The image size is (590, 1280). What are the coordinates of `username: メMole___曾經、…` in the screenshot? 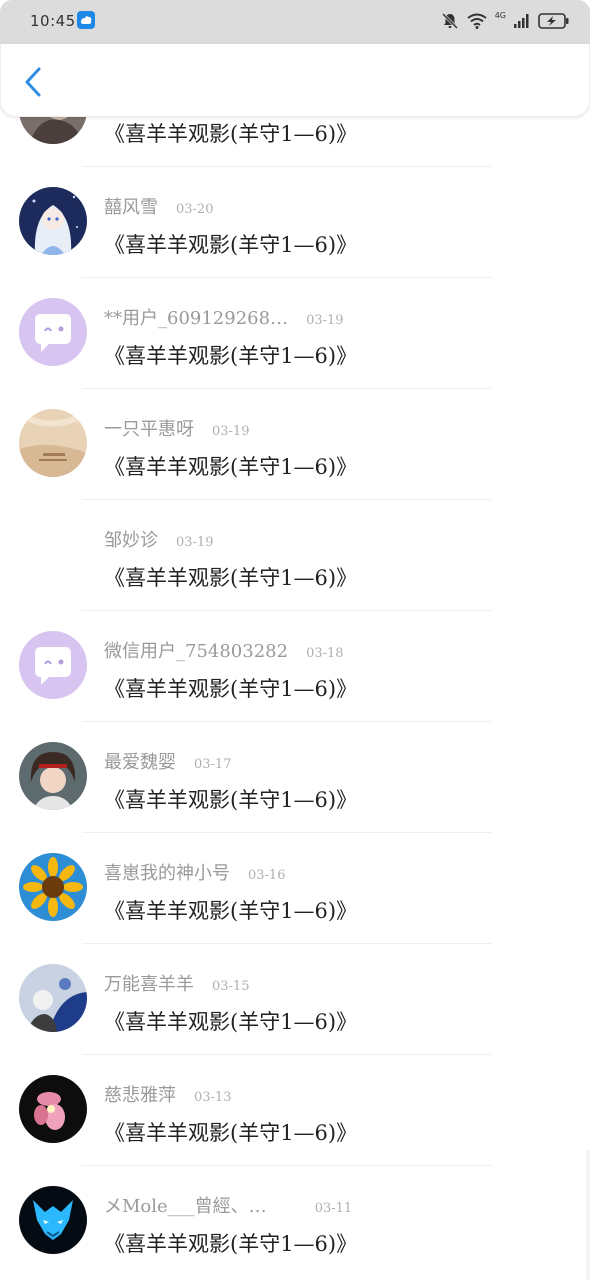 It's located at (185, 1206).